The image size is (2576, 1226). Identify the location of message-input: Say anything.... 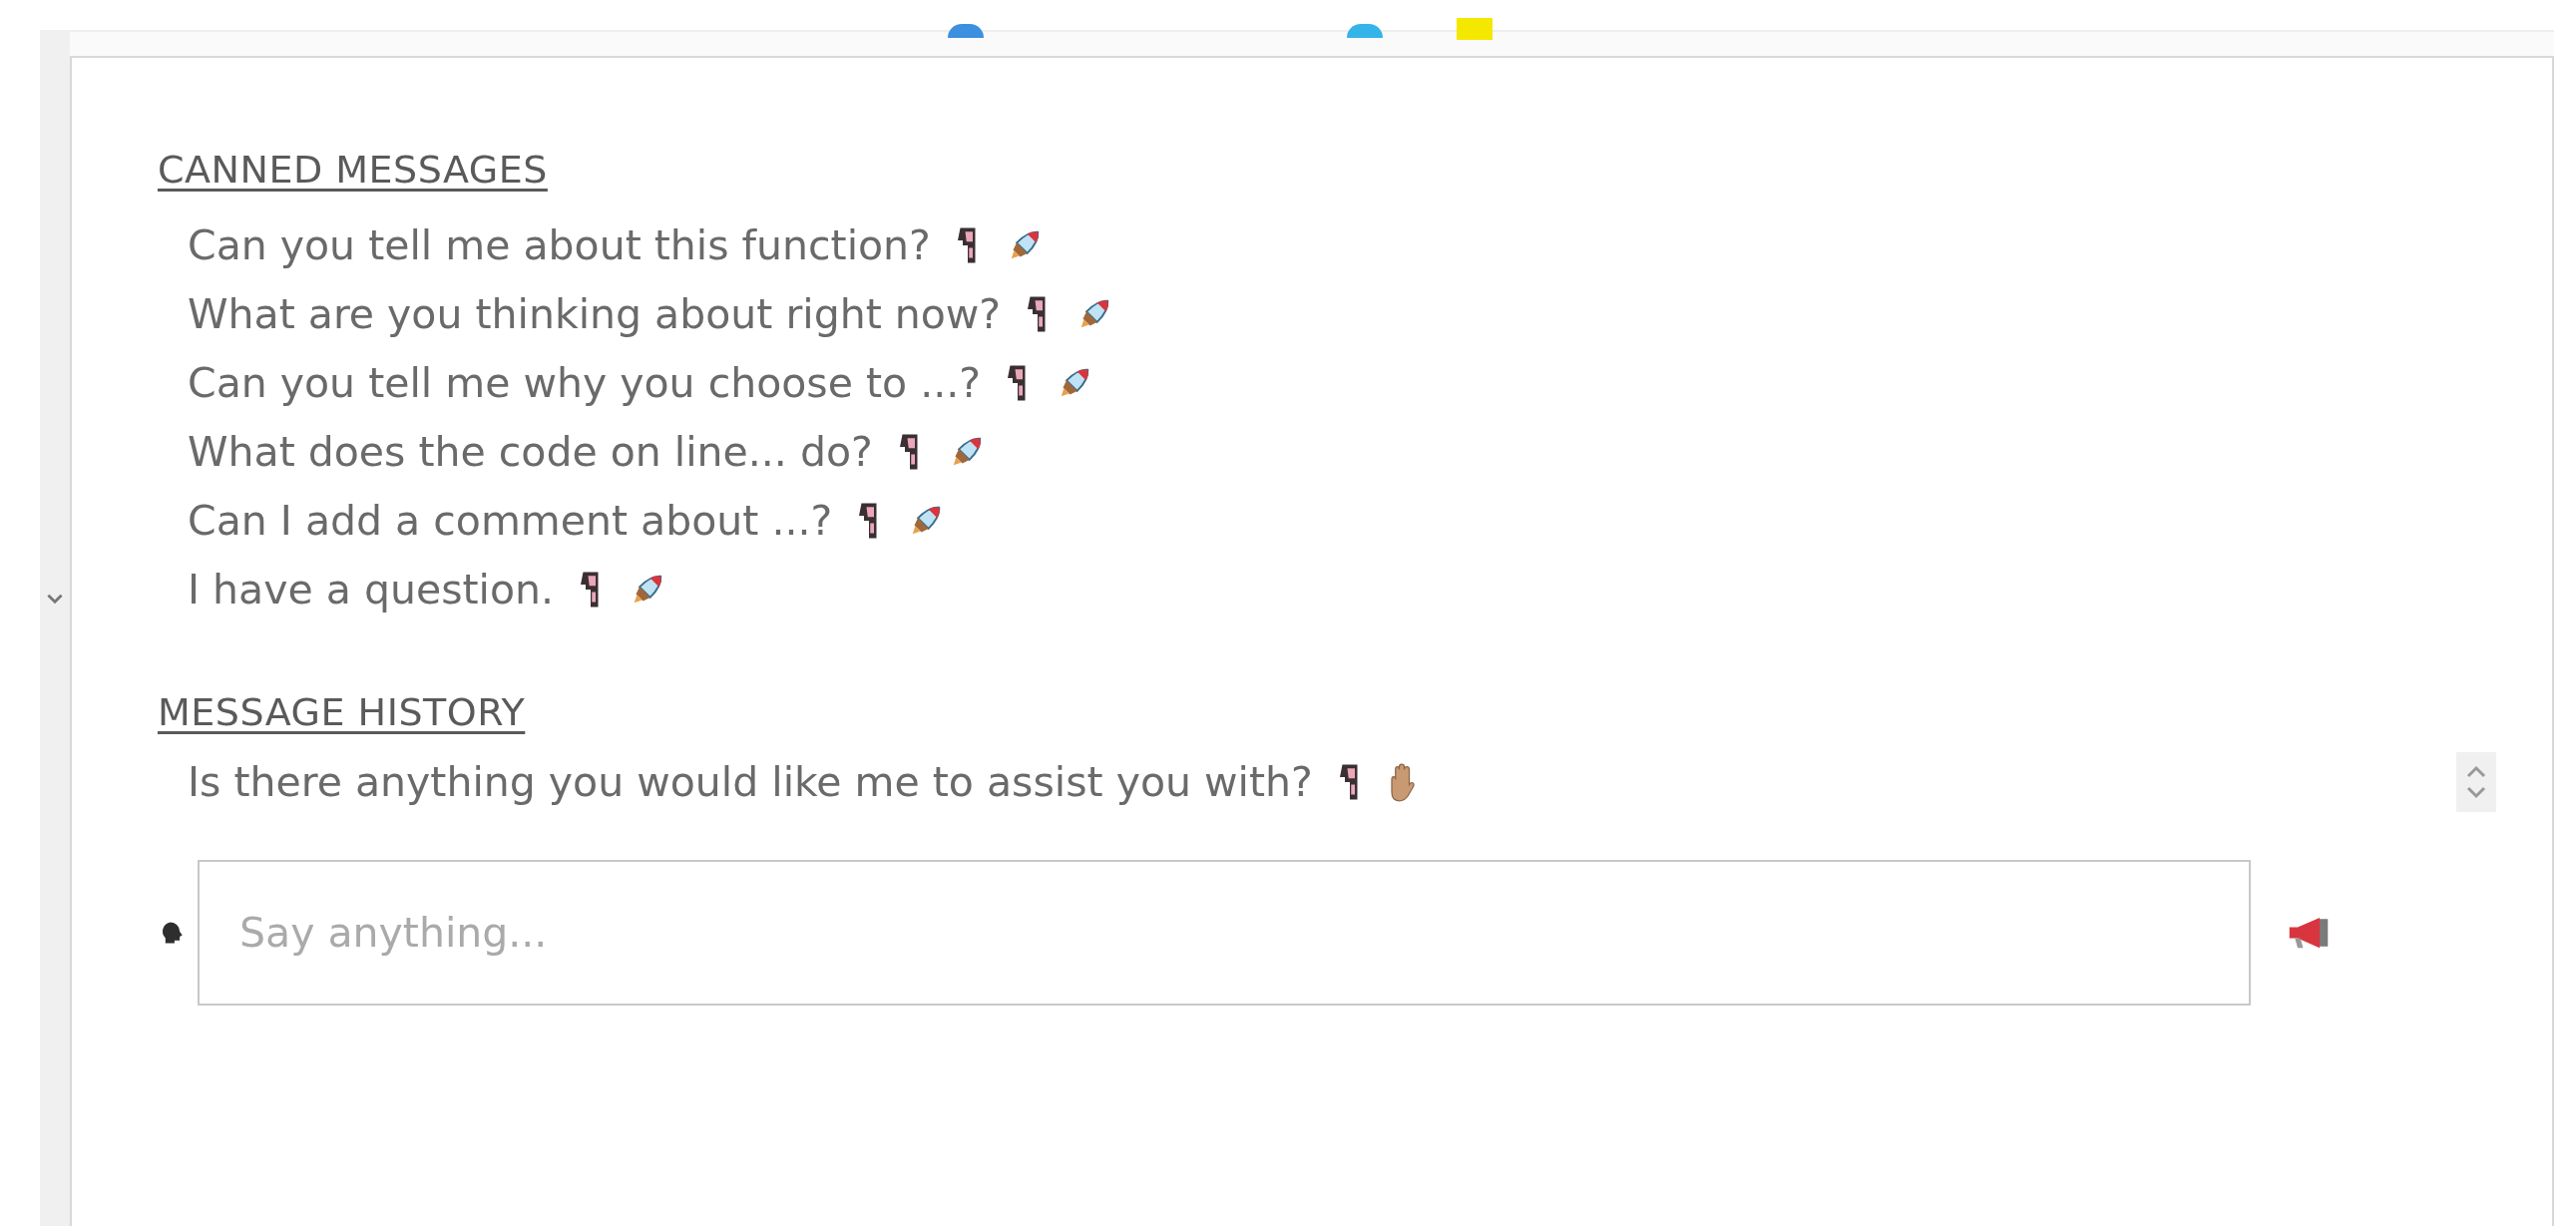
(1224, 933).